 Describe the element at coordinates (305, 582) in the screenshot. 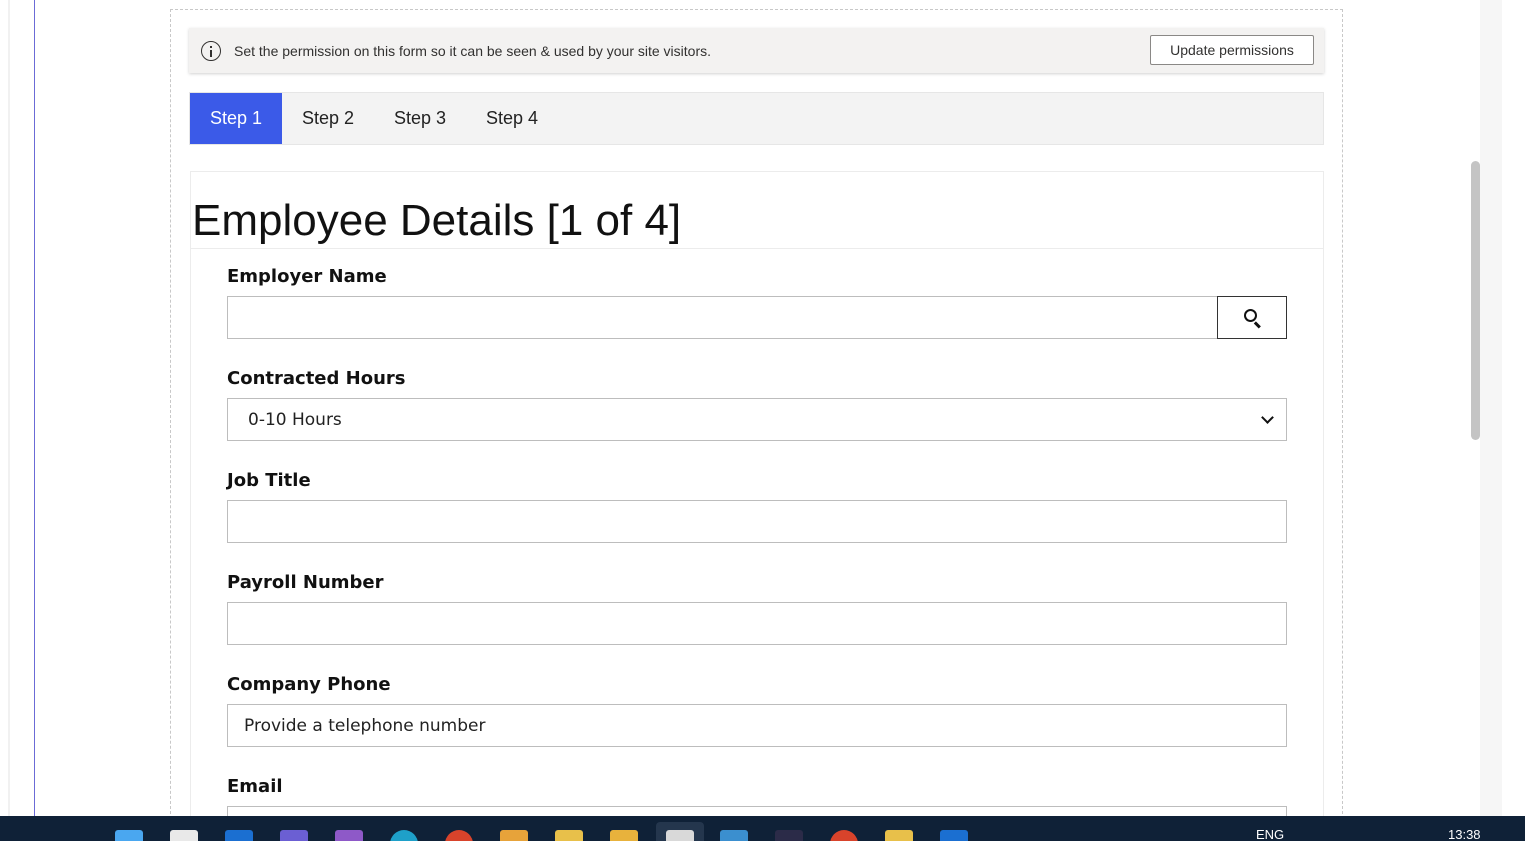

I see `payroll-number-label: Payroll Number` at that location.